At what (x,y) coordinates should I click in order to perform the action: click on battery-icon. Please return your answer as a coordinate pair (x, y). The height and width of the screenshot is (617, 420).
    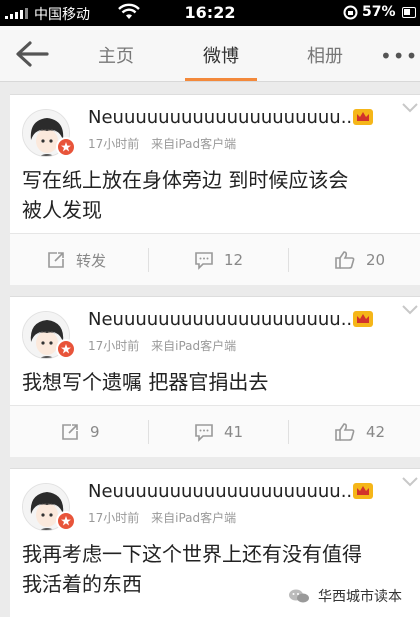
    Looking at the image, I should click on (409, 12).